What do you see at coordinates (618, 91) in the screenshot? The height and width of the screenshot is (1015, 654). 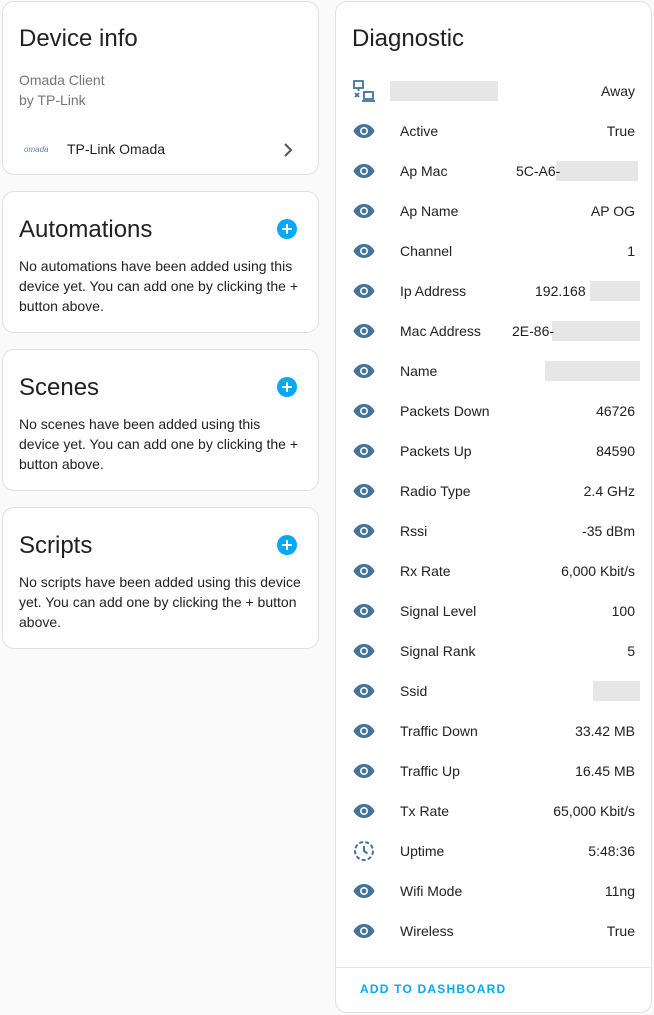 I see `diagnostic-value: Away` at bounding box center [618, 91].